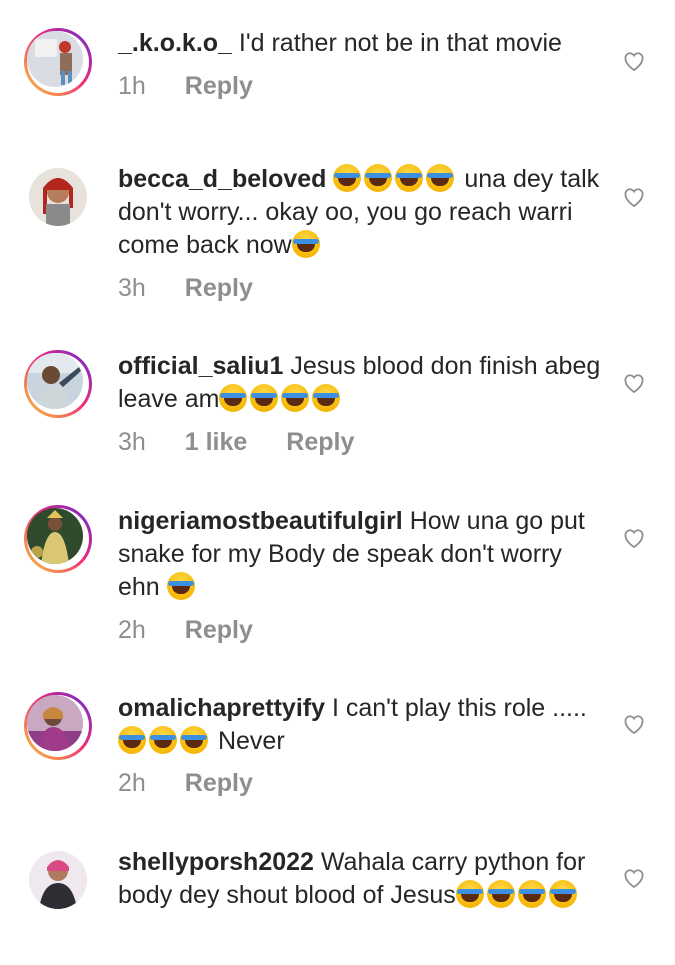  I want to click on comment-meta: 1h Reply, so click(201, 86).